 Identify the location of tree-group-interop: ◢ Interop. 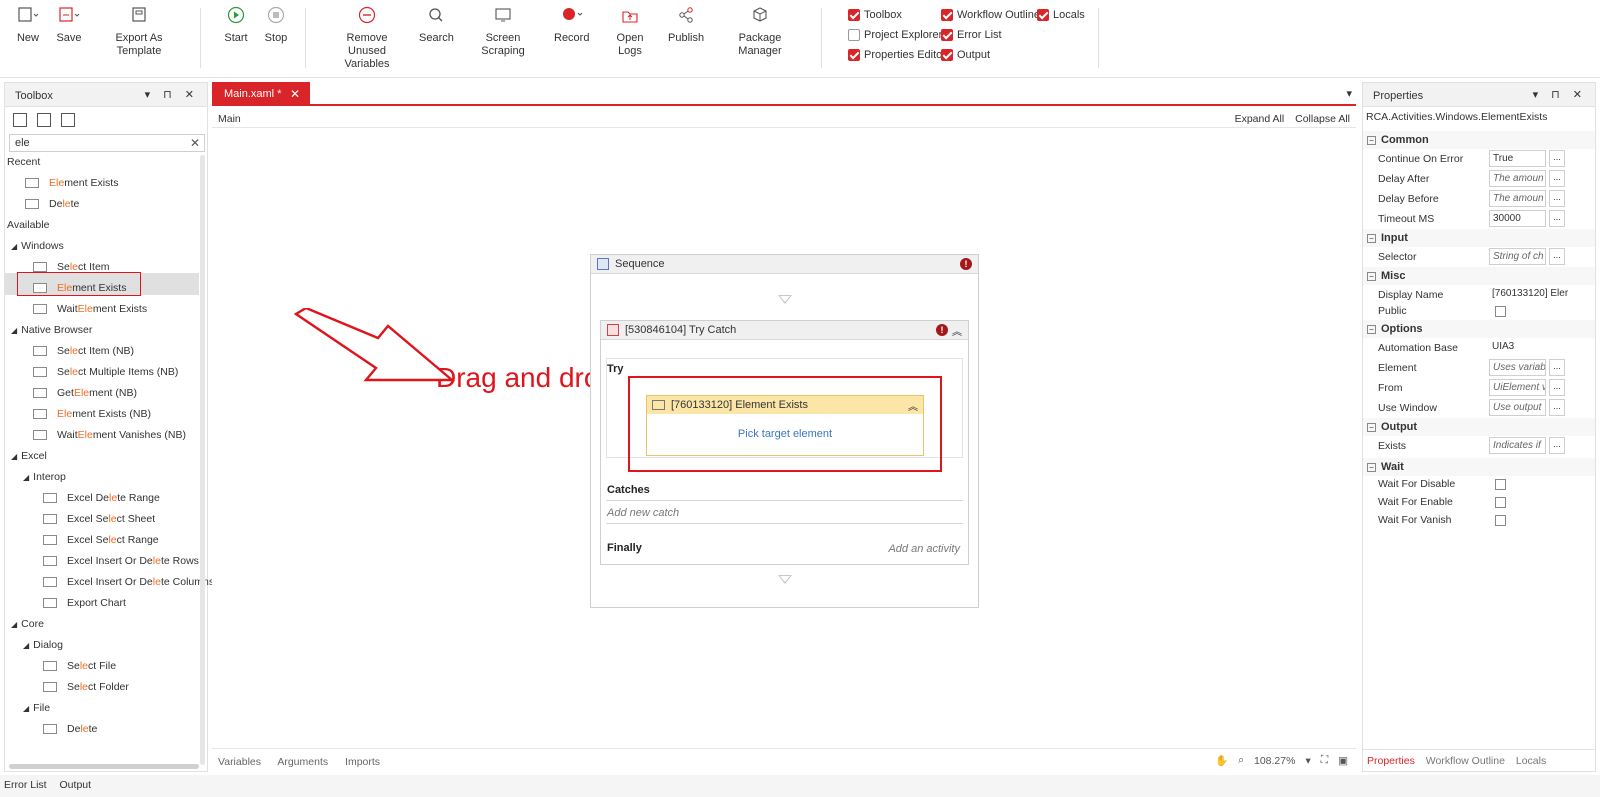
(44, 477).